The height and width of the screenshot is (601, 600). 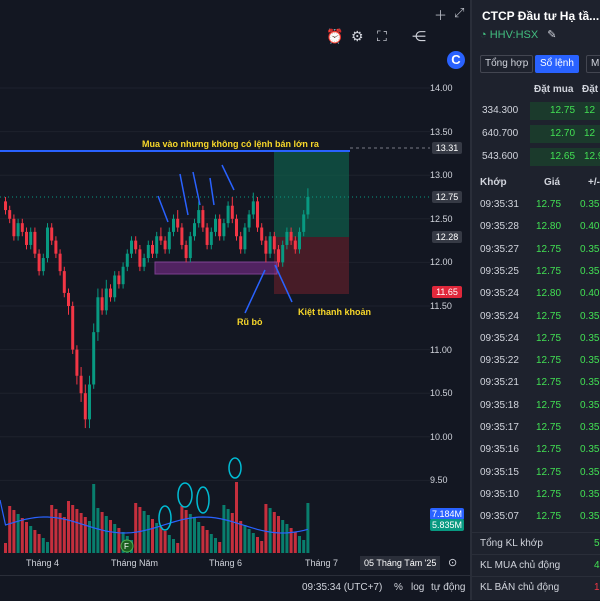 I want to click on log-toggle: log, so click(x=417, y=587).